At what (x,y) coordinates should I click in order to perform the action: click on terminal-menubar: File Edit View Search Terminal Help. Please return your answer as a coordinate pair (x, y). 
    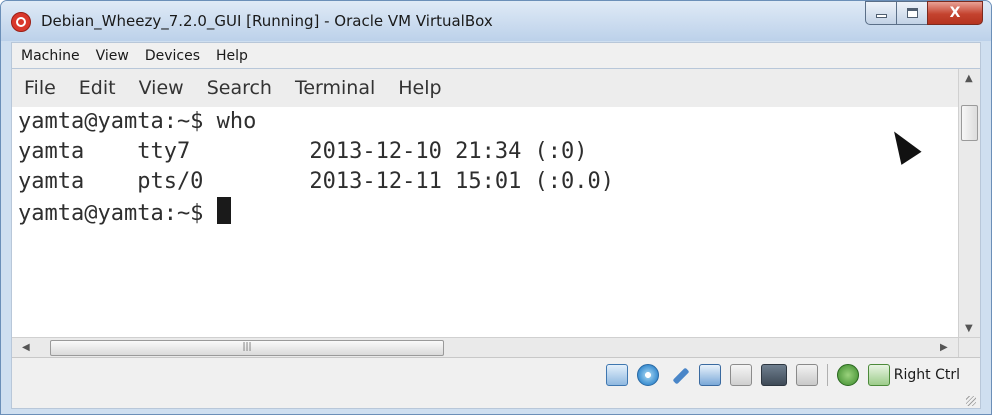
    Looking at the image, I should click on (485, 88).